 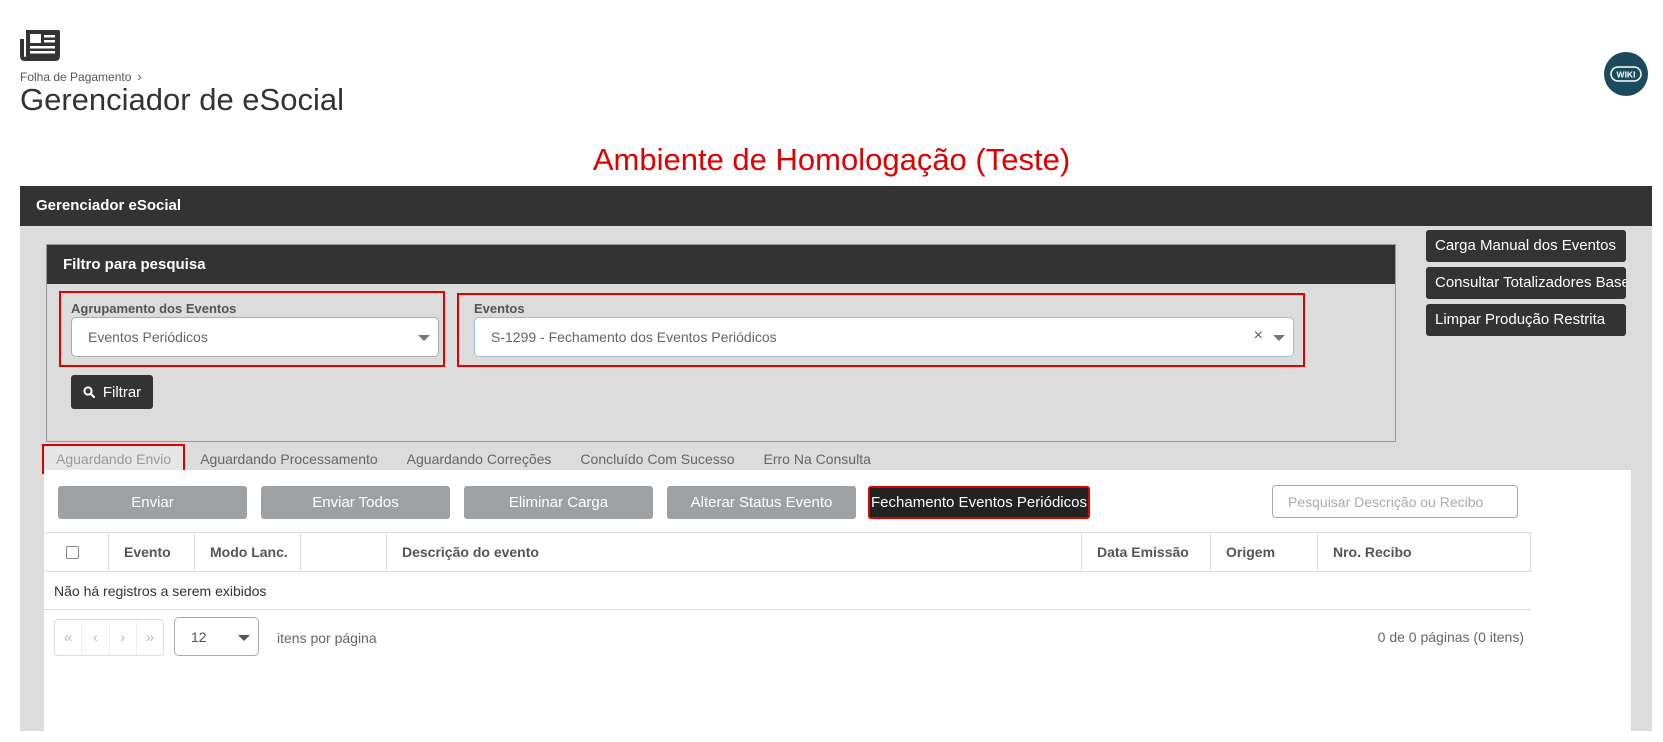 I want to click on filter-title: Filtro para pesquisa, so click(x=721, y=264).